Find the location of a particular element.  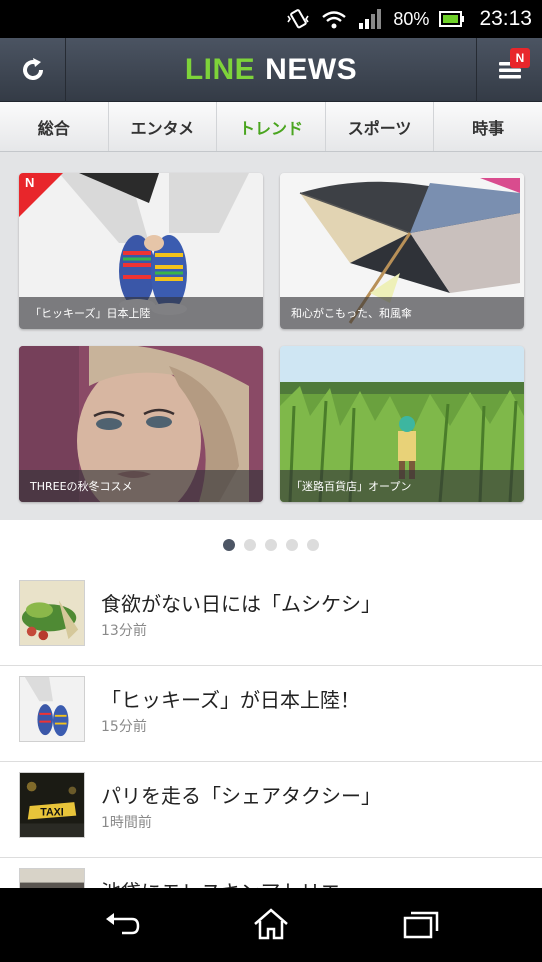

article-time: 13分前 is located at coordinates (124, 631).